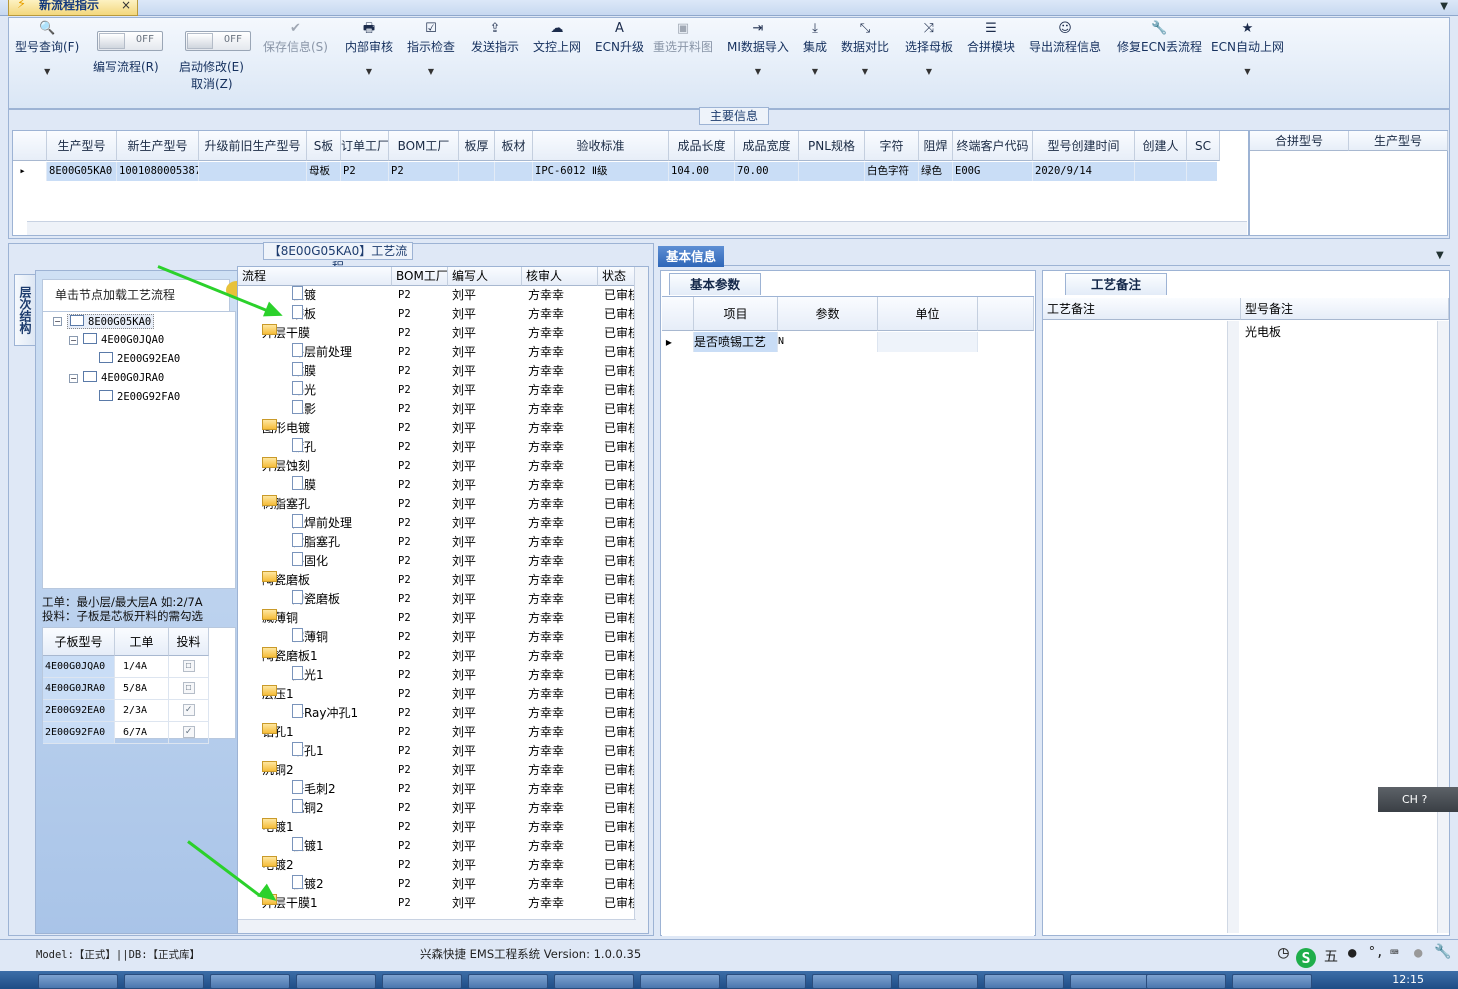 This screenshot has width=1458, height=989. I want to click on flow-node: 去毛刺2, so click(315, 789).